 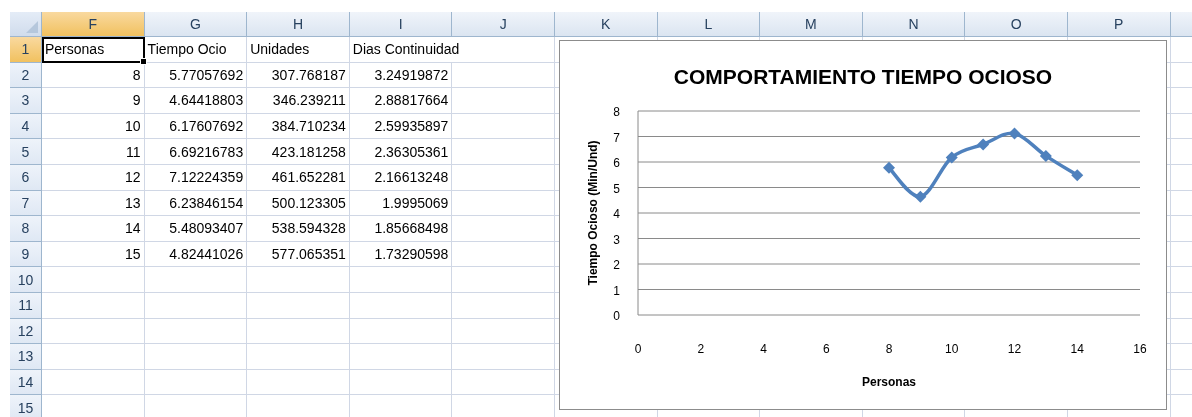 I want to click on row-header: 6, so click(x=26, y=177).